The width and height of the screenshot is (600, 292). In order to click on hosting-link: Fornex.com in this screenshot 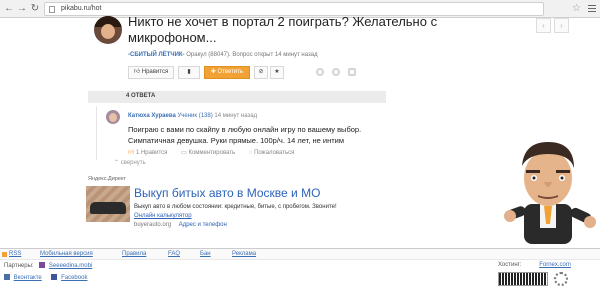, I will do `click(555, 265)`.